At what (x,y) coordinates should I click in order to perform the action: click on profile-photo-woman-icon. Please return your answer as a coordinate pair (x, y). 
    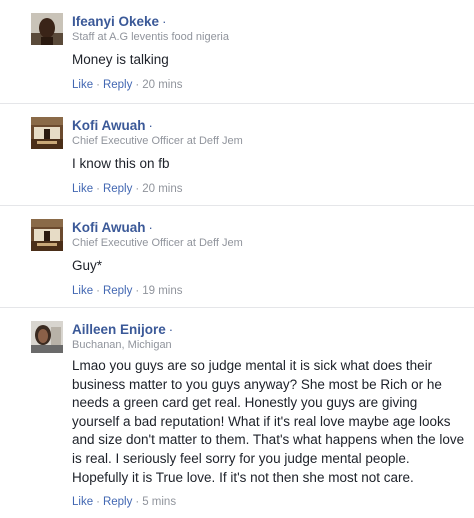
    Looking at the image, I should click on (47, 337).